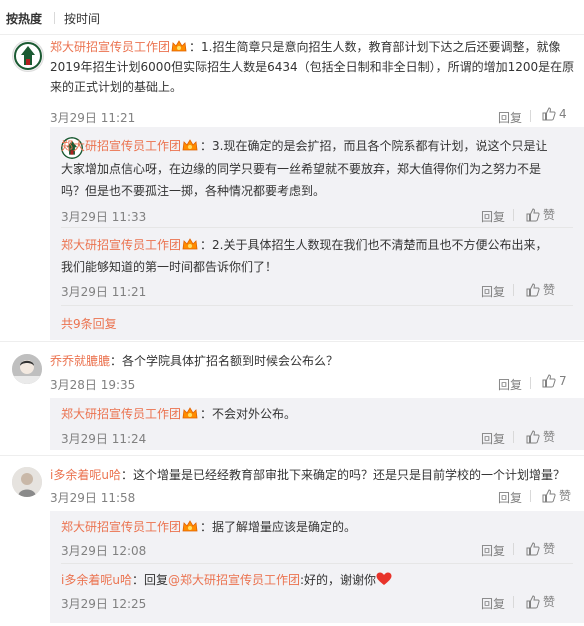 This screenshot has width=584, height=626. What do you see at coordinates (116, 87) in the screenshot?
I see `comment-text-line: 来的正式计划的基础上。` at bounding box center [116, 87].